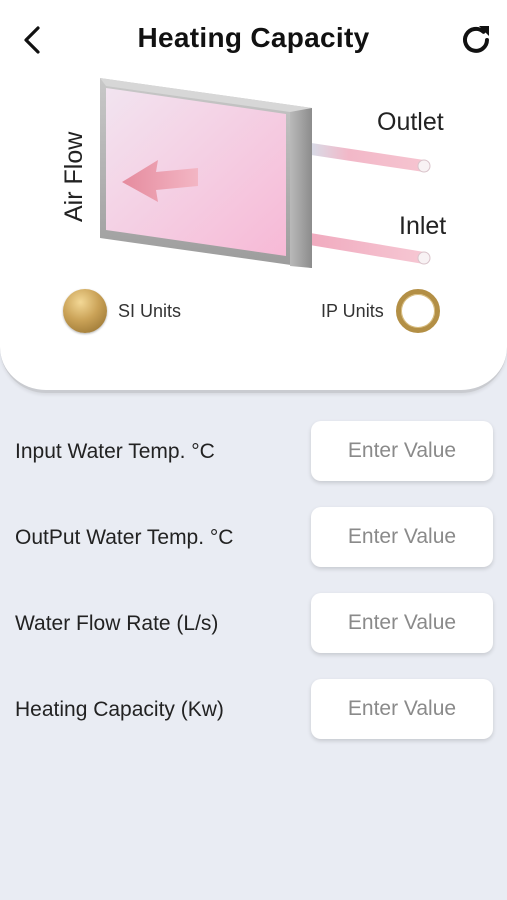 The image size is (507, 900). I want to click on water-flow-rate-label: Water Flow Rate (L/s), so click(117, 623).